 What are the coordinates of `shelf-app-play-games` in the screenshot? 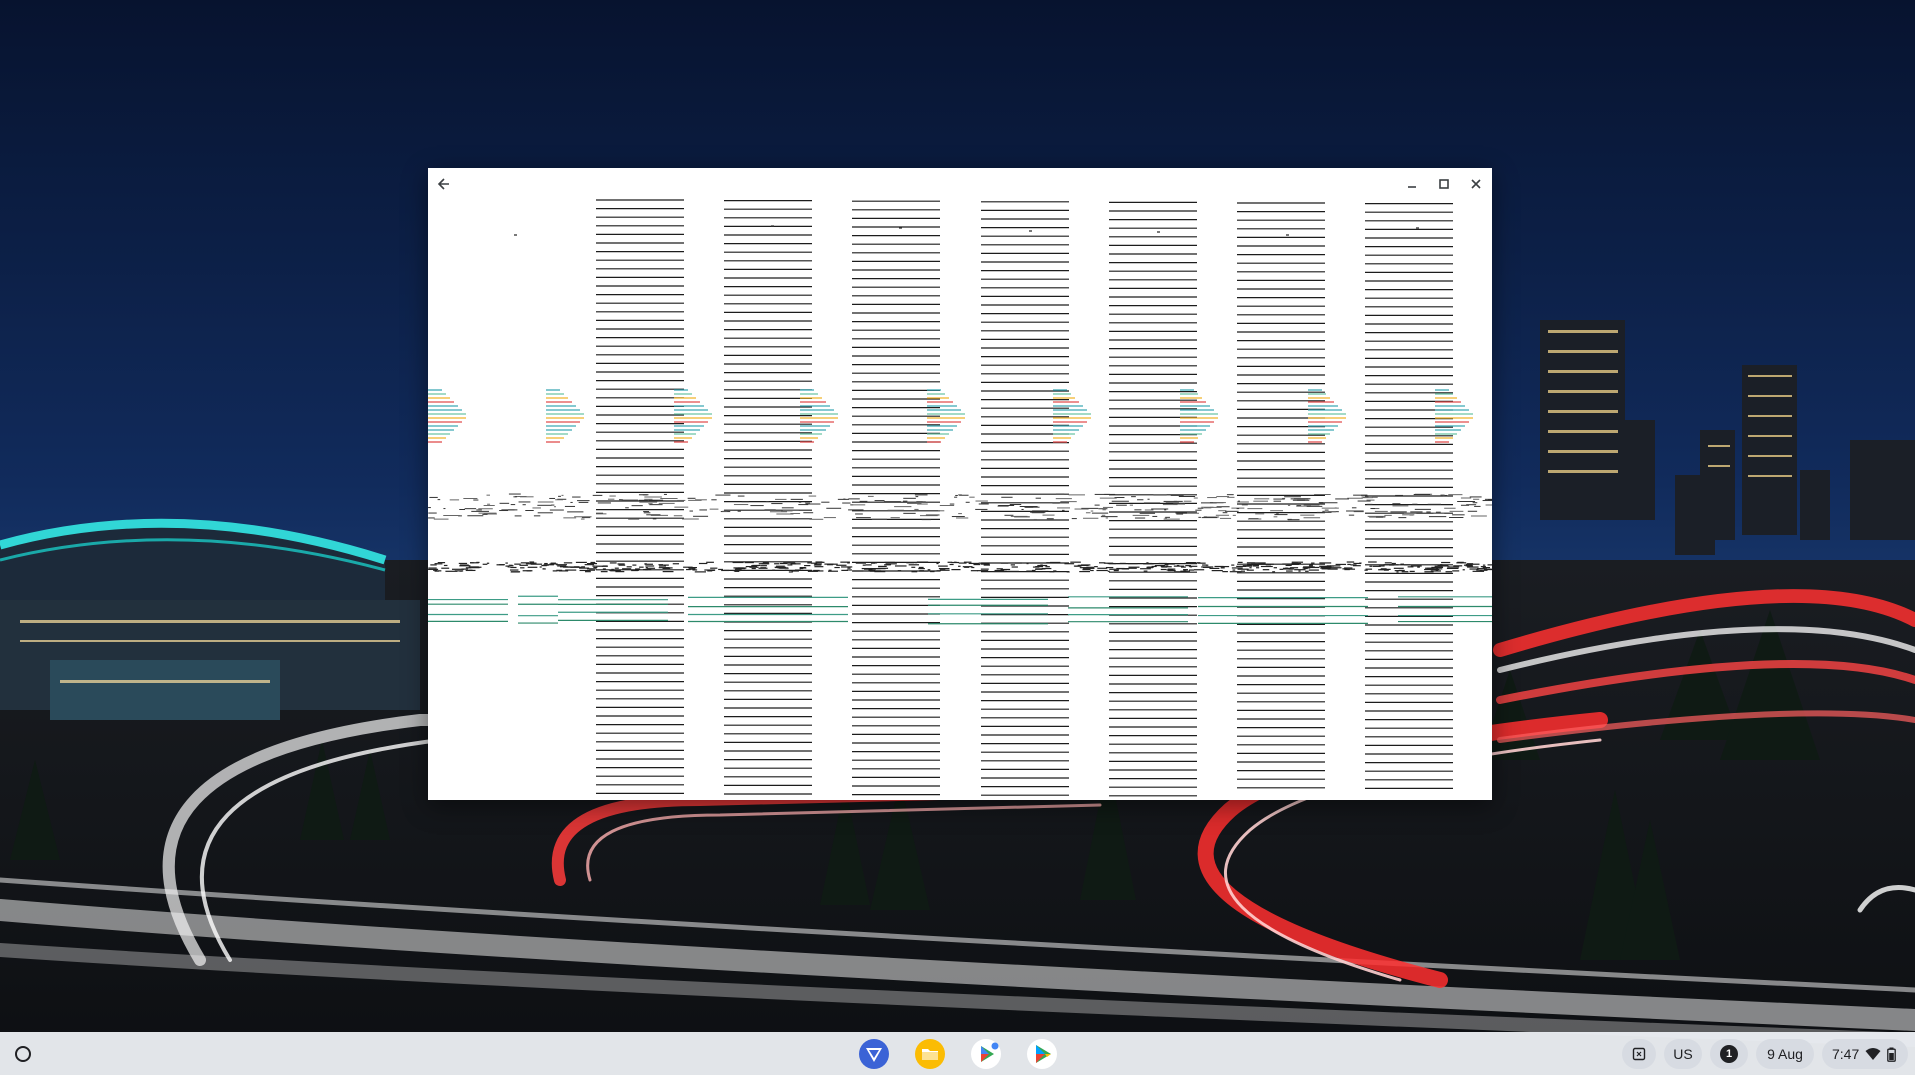 It's located at (986, 1054).